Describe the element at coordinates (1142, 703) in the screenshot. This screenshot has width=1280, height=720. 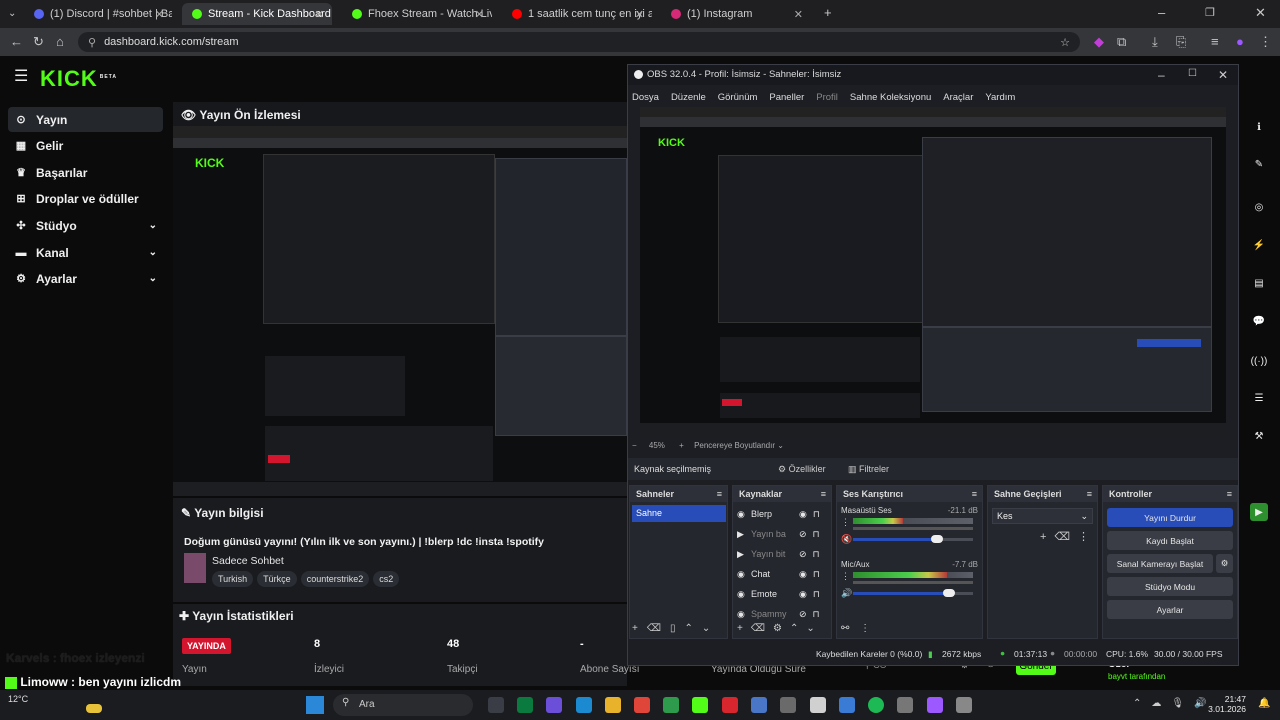
I see `tray-chevron-icon: ⌃` at that location.